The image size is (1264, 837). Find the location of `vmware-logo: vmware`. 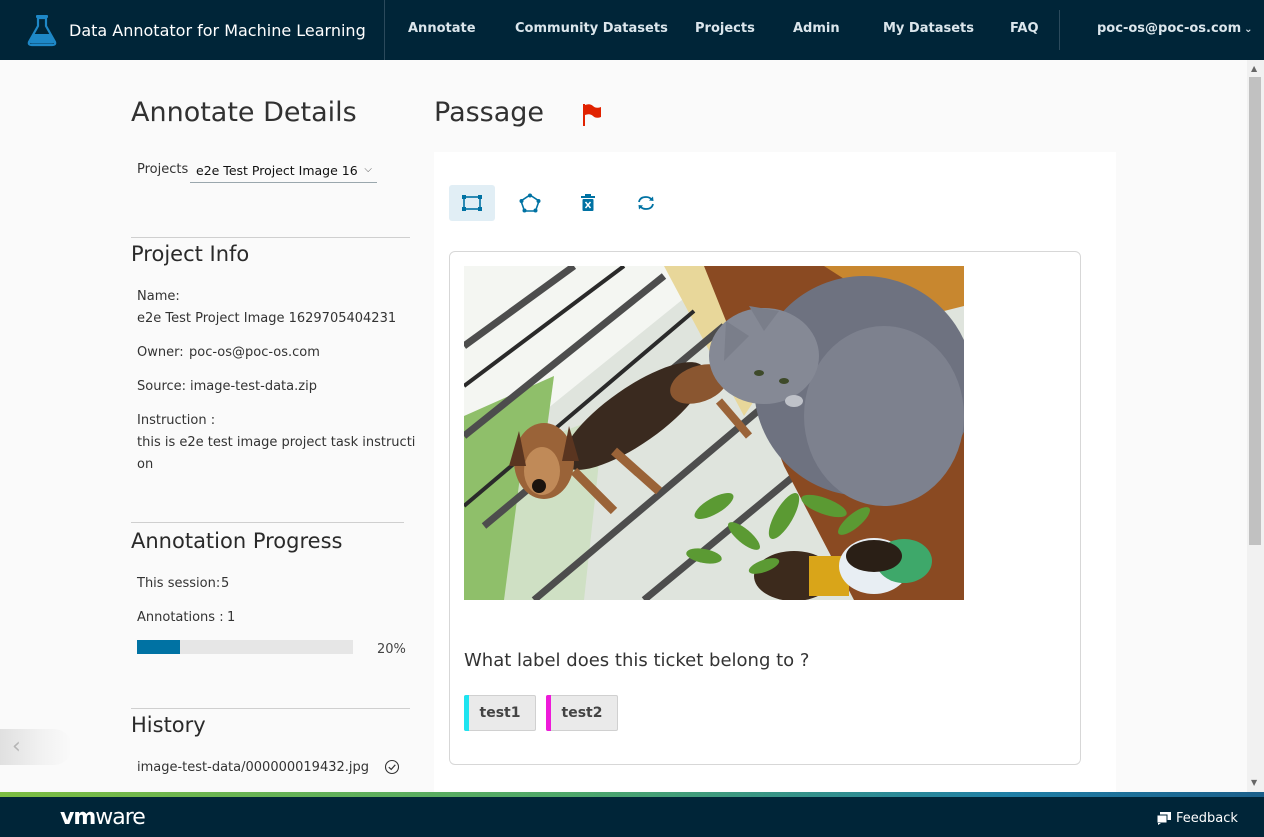

vmware-logo: vmware is located at coordinates (103, 817).